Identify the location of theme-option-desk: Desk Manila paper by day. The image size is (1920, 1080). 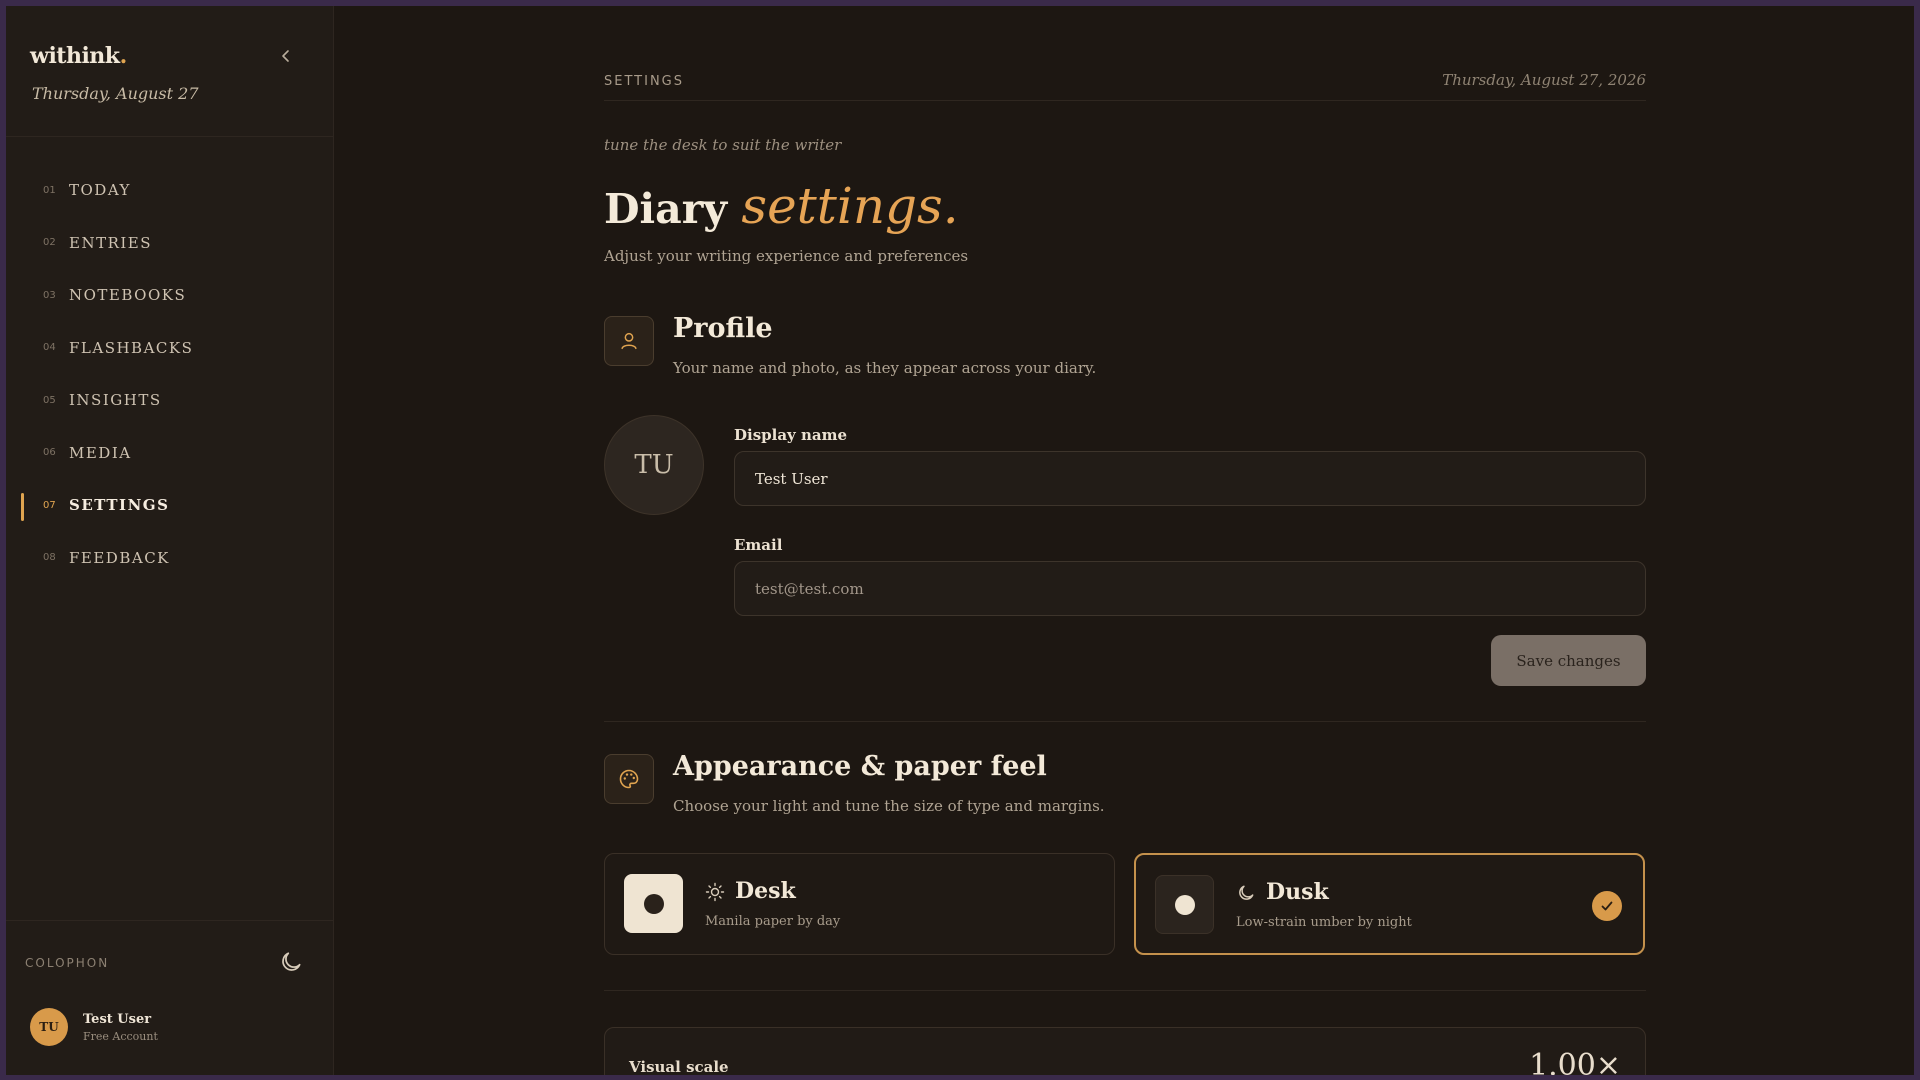
(859, 904).